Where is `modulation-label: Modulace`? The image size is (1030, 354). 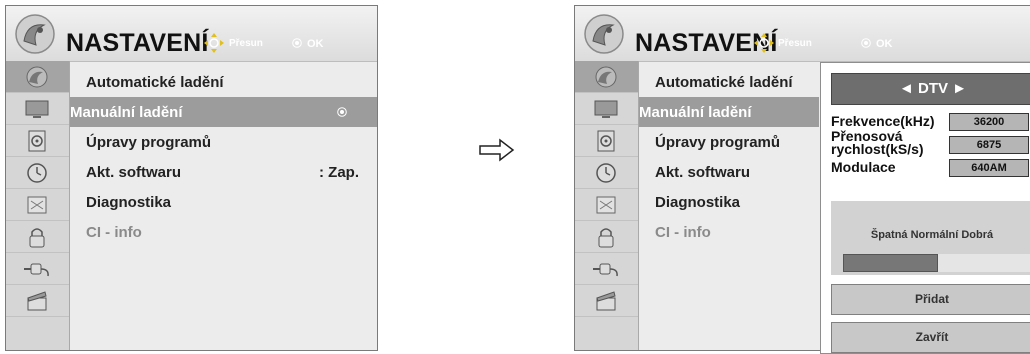 modulation-label: Modulace is located at coordinates (863, 167).